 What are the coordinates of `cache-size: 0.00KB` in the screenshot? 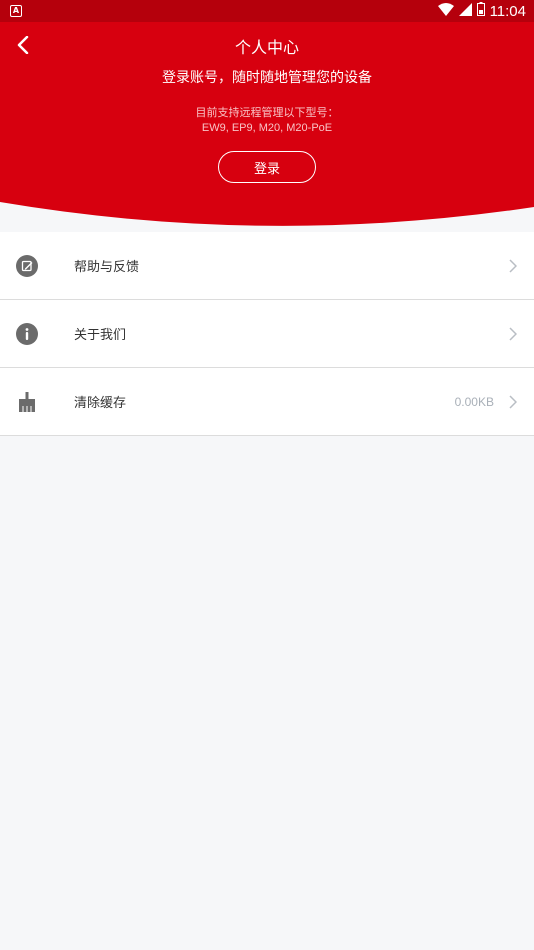 It's located at (474, 401).